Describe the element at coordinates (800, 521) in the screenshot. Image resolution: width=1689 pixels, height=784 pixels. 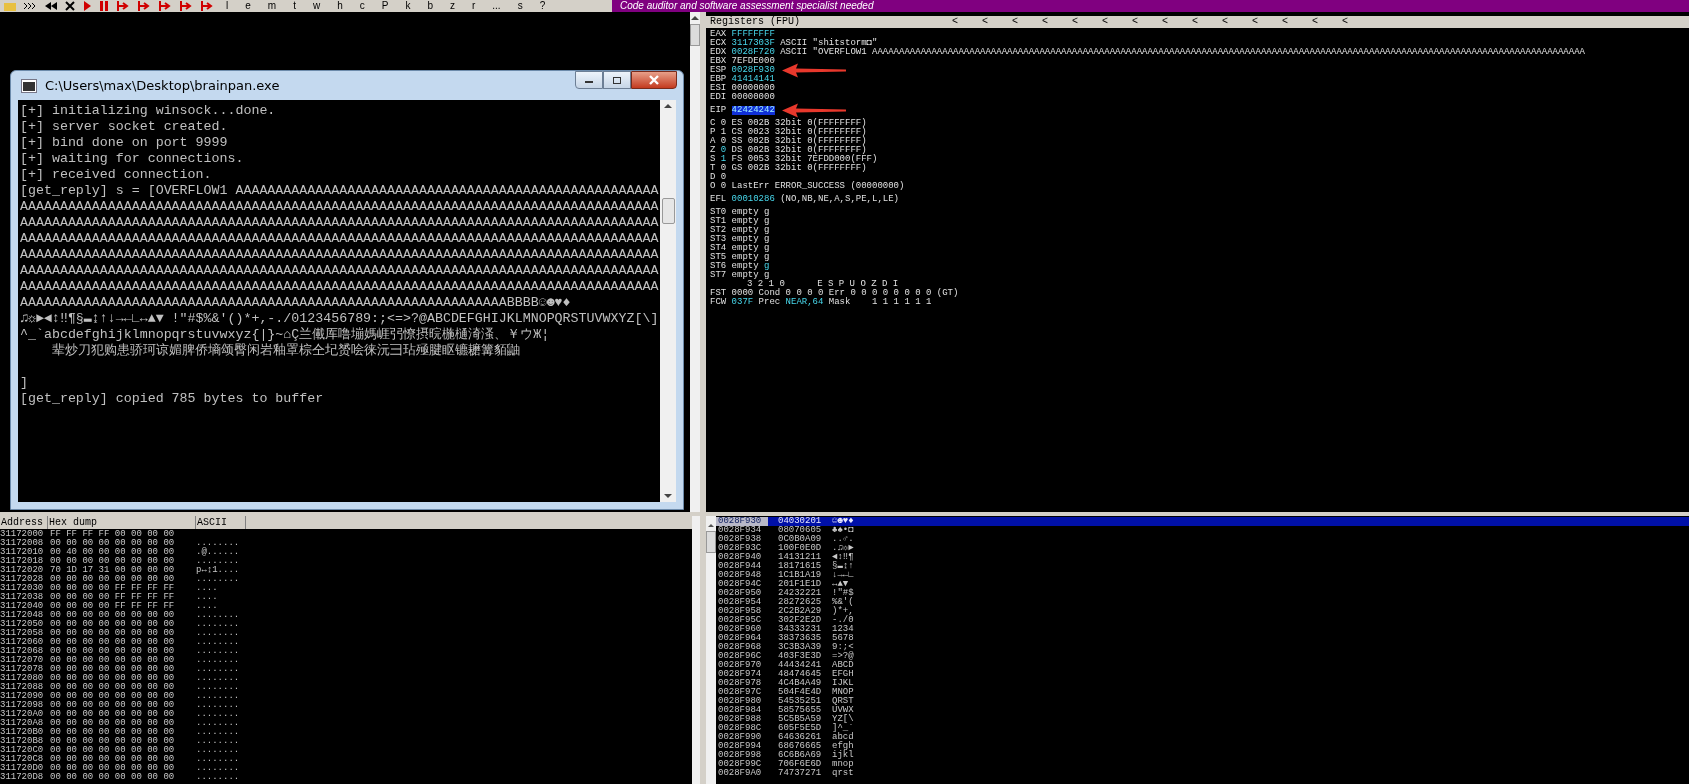
I see `stack-value: 04030201` at that location.